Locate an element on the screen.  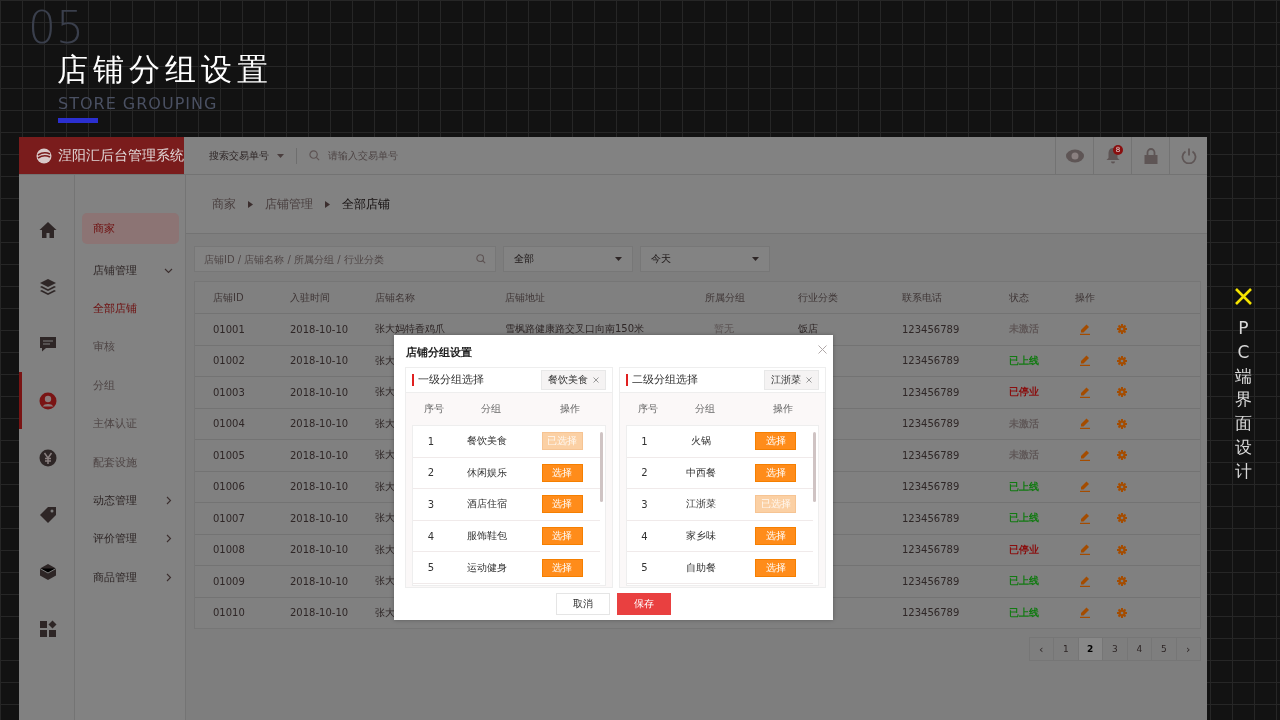
table-cell-text: 休闲娱乐 is located at coordinates (487, 472).